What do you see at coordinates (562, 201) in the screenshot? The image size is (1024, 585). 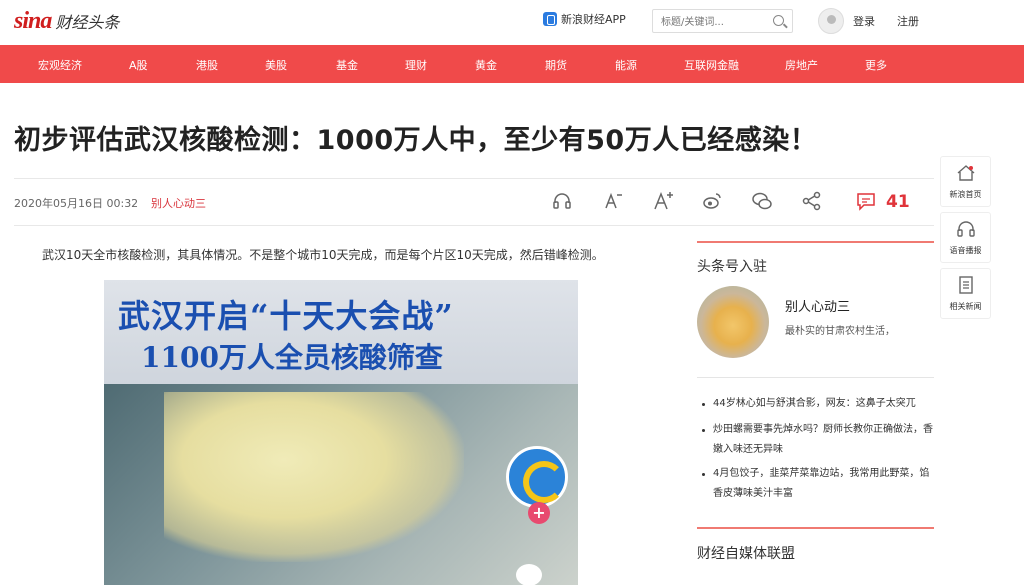 I see `audio-icon` at bounding box center [562, 201].